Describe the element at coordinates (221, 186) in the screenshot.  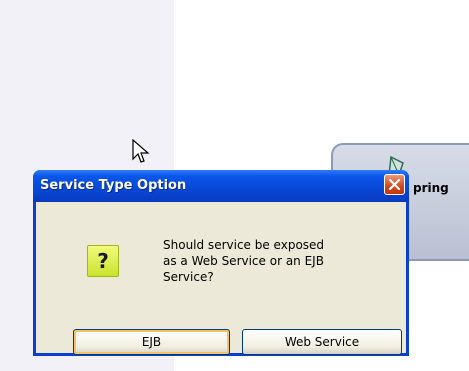
I see `dialog-titlebar: Service Type Option` at that location.